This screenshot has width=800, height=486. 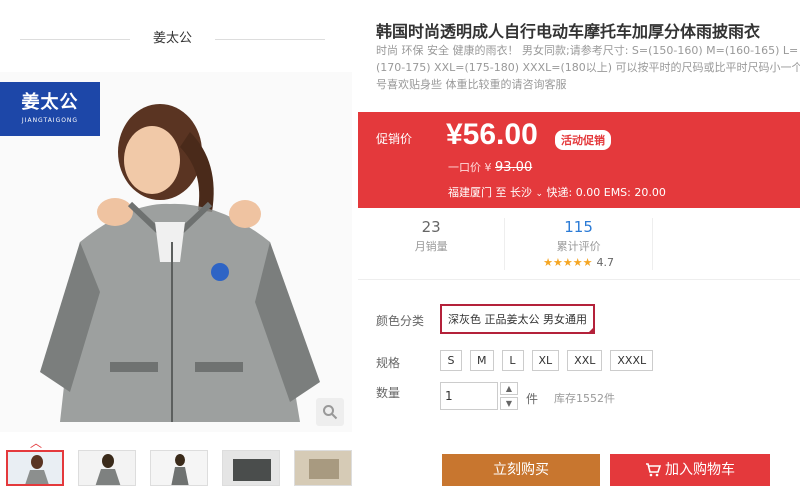 I want to click on divider, so click(x=270, y=39).